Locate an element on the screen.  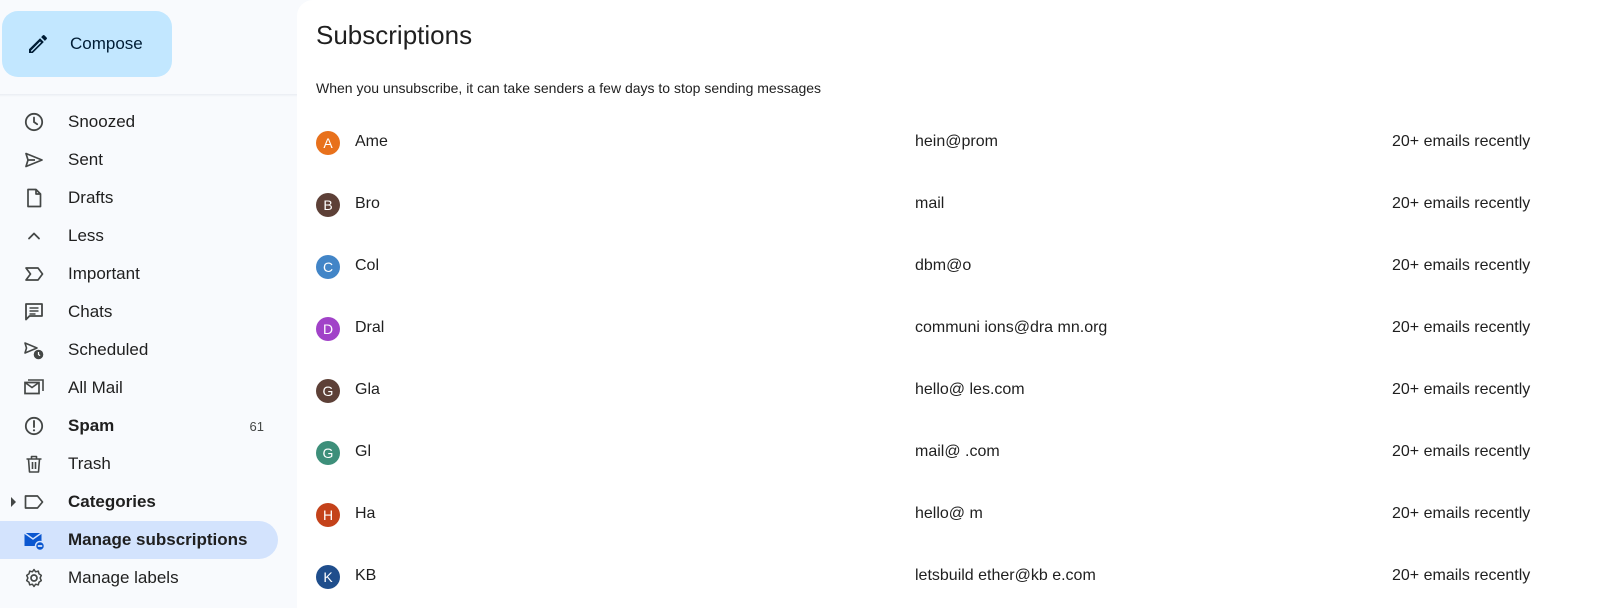
expand-caret-icon is located at coordinates (13, 502).